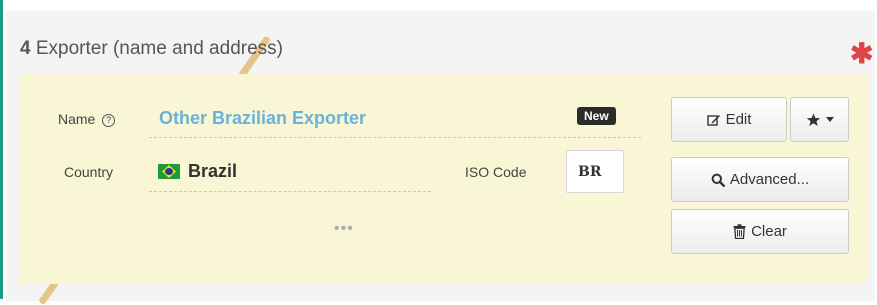 This screenshot has width=877, height=305. Describe the element at coordinates (262, 118) in the screenshot. I see `exporter-name-link: Other Brazilian Exporter` at that location.